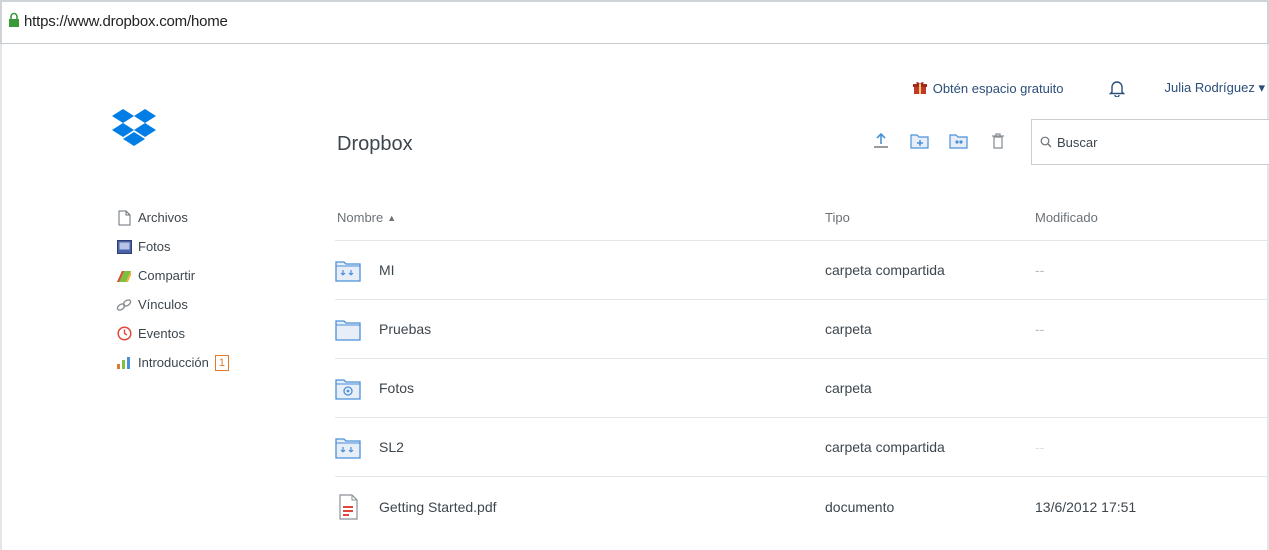 The height and width of the screenshot is (550, 1269). Describe the element at coordinates (126, 21) in the screenshot. I see `url-text: https://www.dropbox.com/home` at that location.